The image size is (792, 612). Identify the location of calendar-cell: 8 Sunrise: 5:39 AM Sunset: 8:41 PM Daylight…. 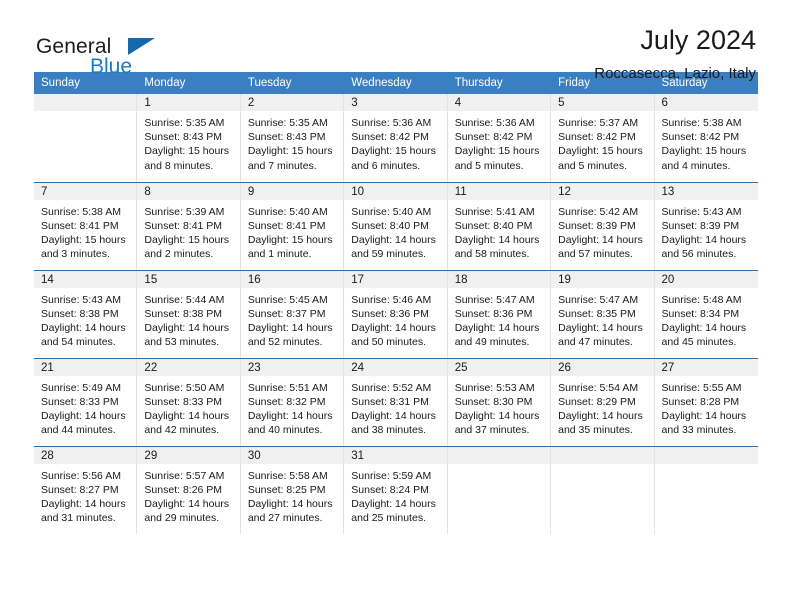
(189, 225).